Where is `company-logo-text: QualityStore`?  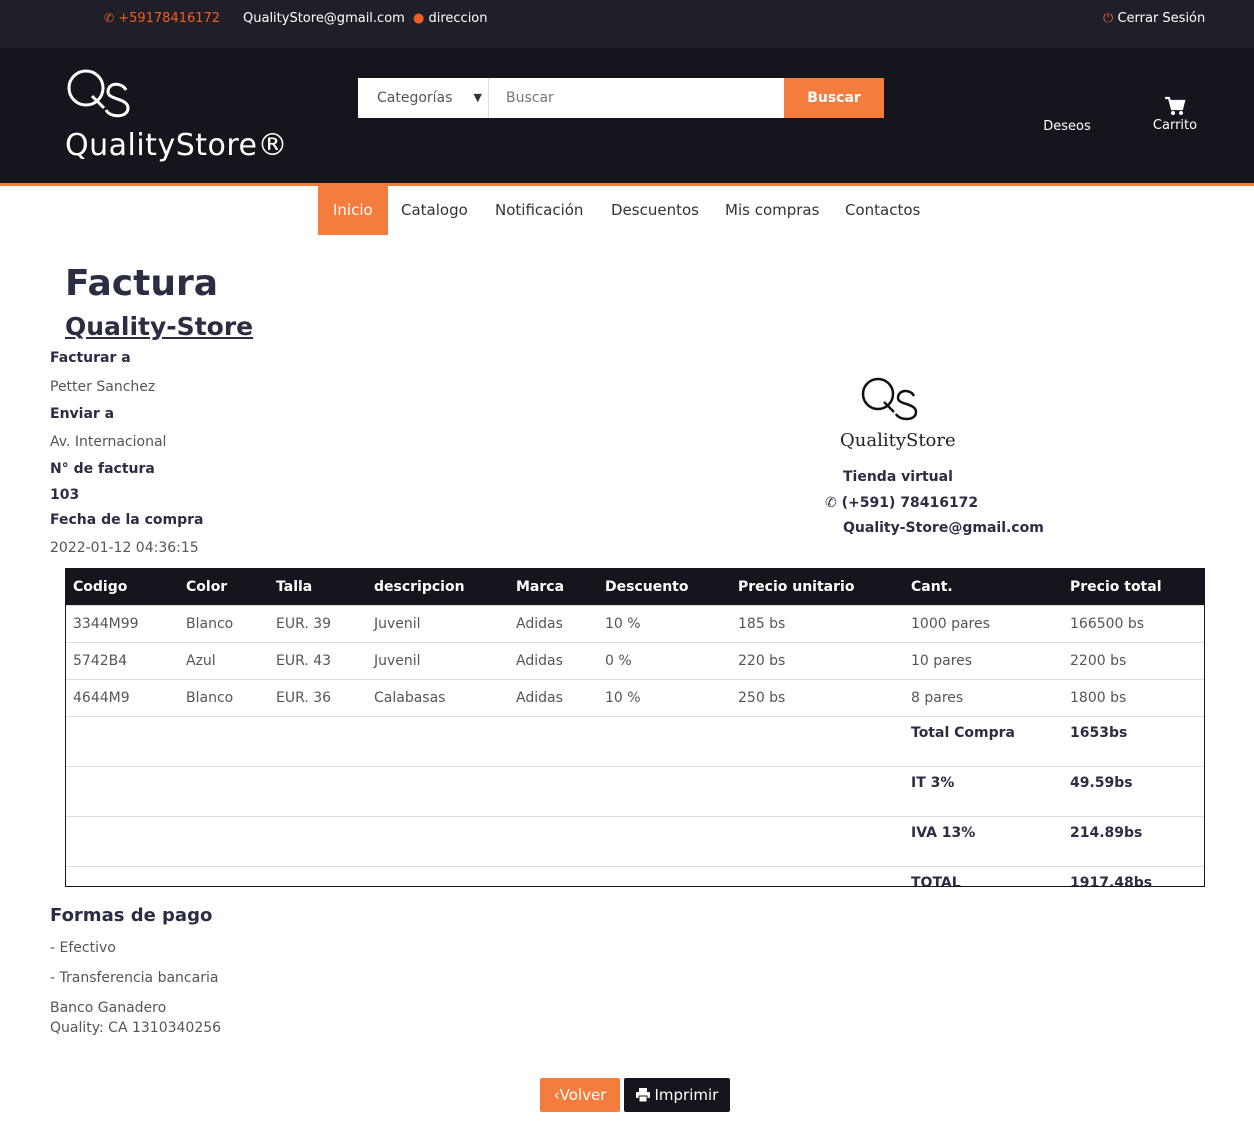
company-logo-text: QualityStore is located at coordinates (898, 440).